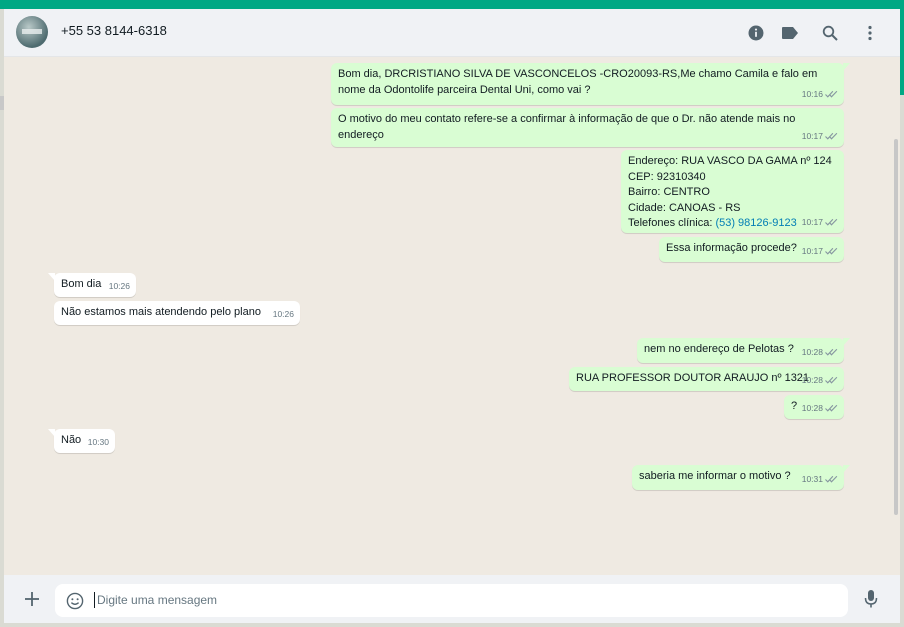 The height and width of the screenshot is (627, 904). What do you see at coordinates (114, 30) in the screenshot?
I see `contact-name: +55 53 8144-6318` at bounding box center [114, 30].